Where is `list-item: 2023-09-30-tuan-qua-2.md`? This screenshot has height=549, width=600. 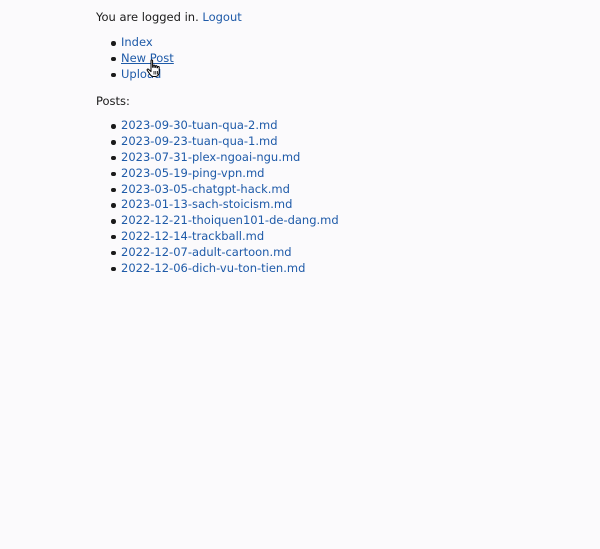
list-item: 2023-09-30-tuan-qua-2.md is located at coordinates (217, 126).